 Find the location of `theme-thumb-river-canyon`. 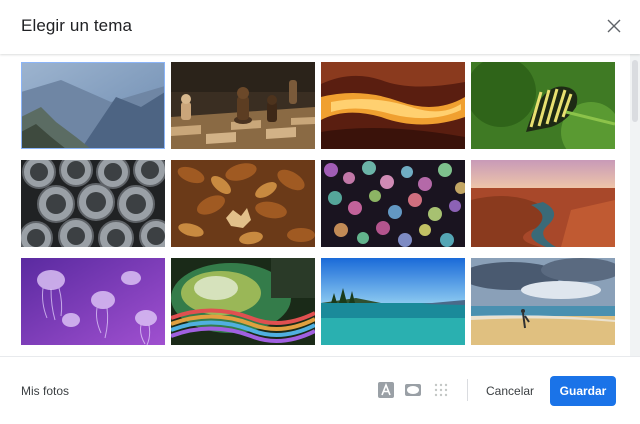

theme-thumb-river-canyon is located at coordinates (543, 203).